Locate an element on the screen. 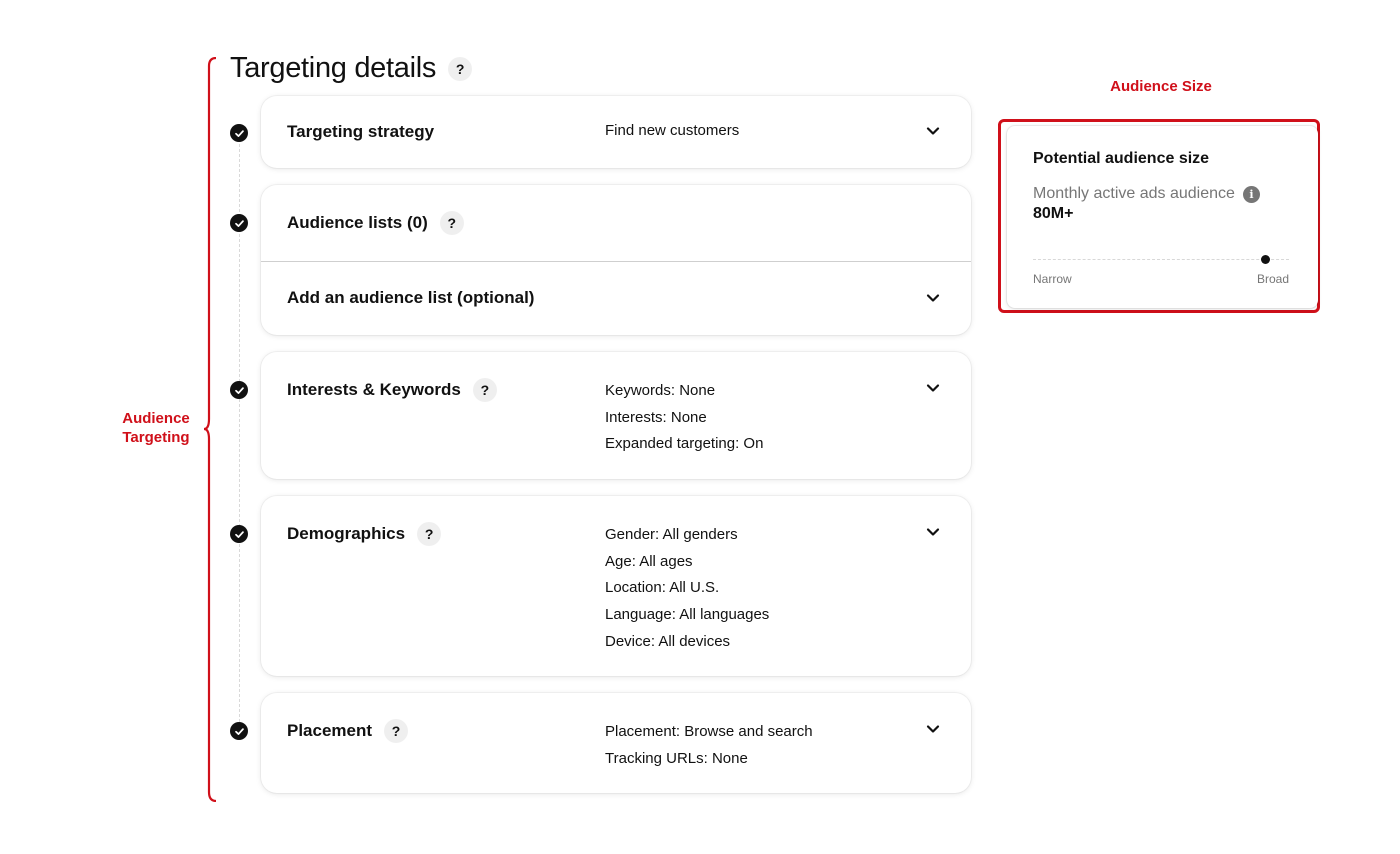 The image size is (1400, 854). page-title-text: Targeting details is located at coordinates (333, 68).